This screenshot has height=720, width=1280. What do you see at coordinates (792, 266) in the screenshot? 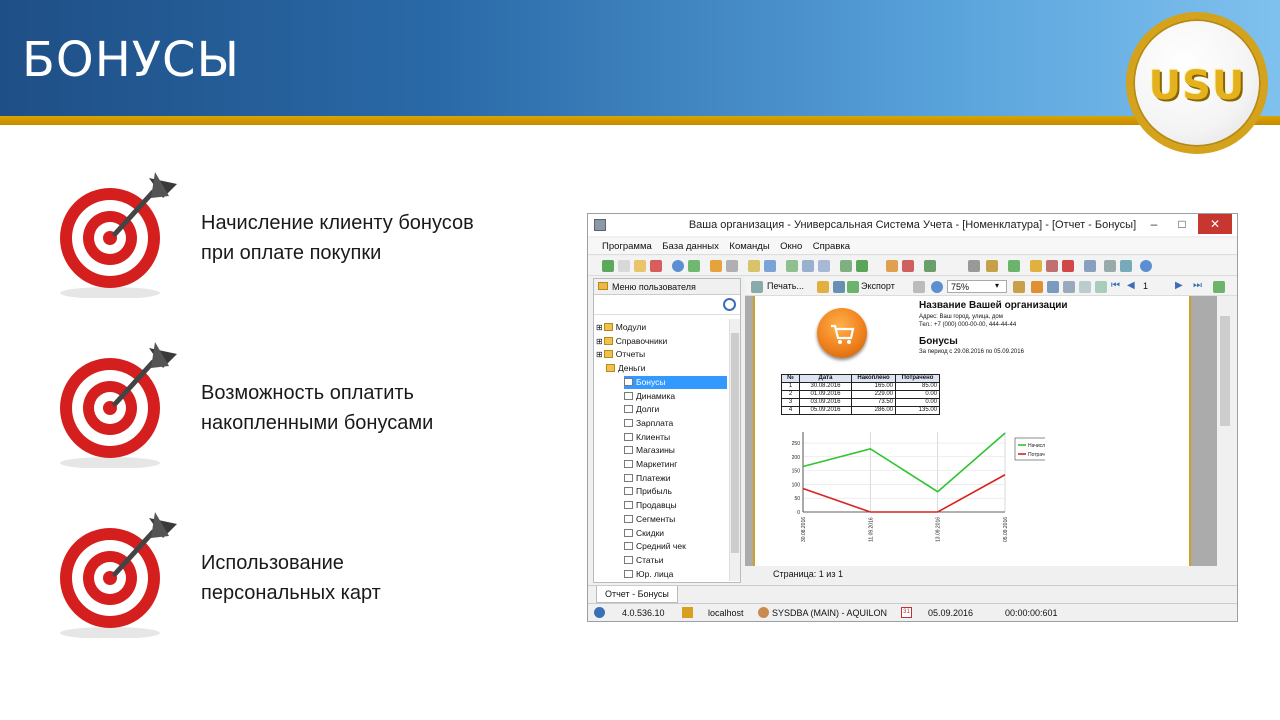
I see `toolbar-nav-icon` at bounding box center [792, 266].